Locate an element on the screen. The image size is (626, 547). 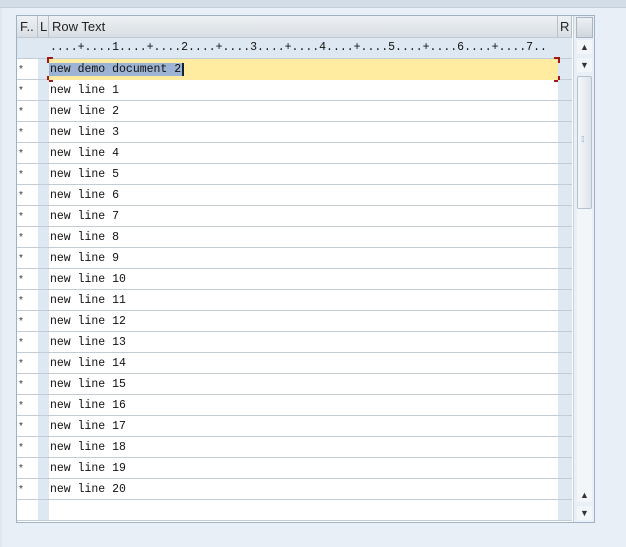
row-text: new line 10 is located at coordinates (88, 279).